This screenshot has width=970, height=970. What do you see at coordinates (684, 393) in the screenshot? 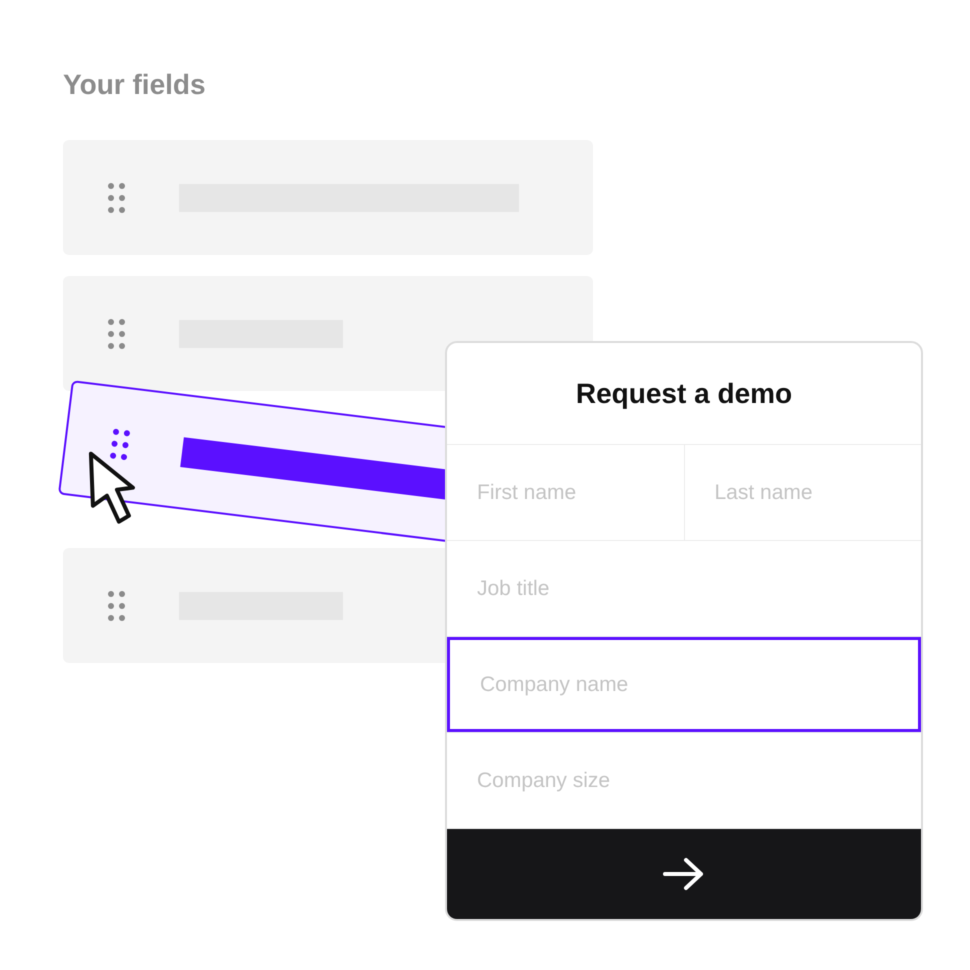
I see `form-title: Request a demo` at bounding box center [684, 393].